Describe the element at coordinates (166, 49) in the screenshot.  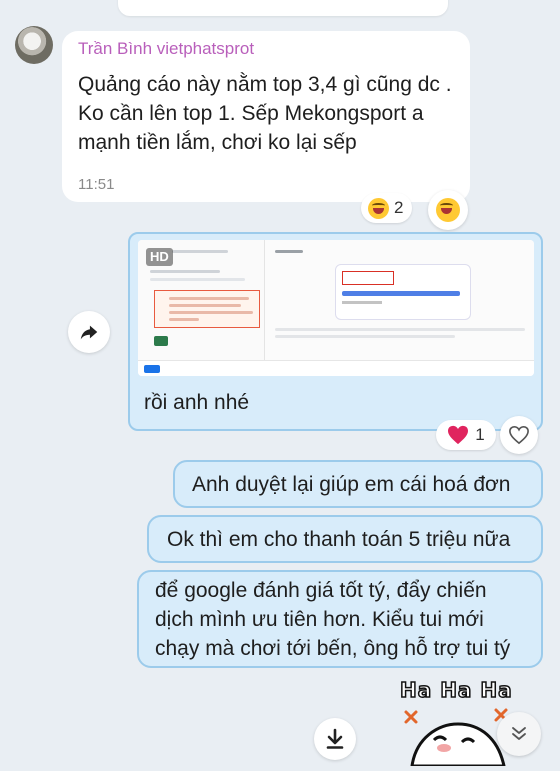
I see `sender-name: Trần Bình vietphatsprot` at that location.